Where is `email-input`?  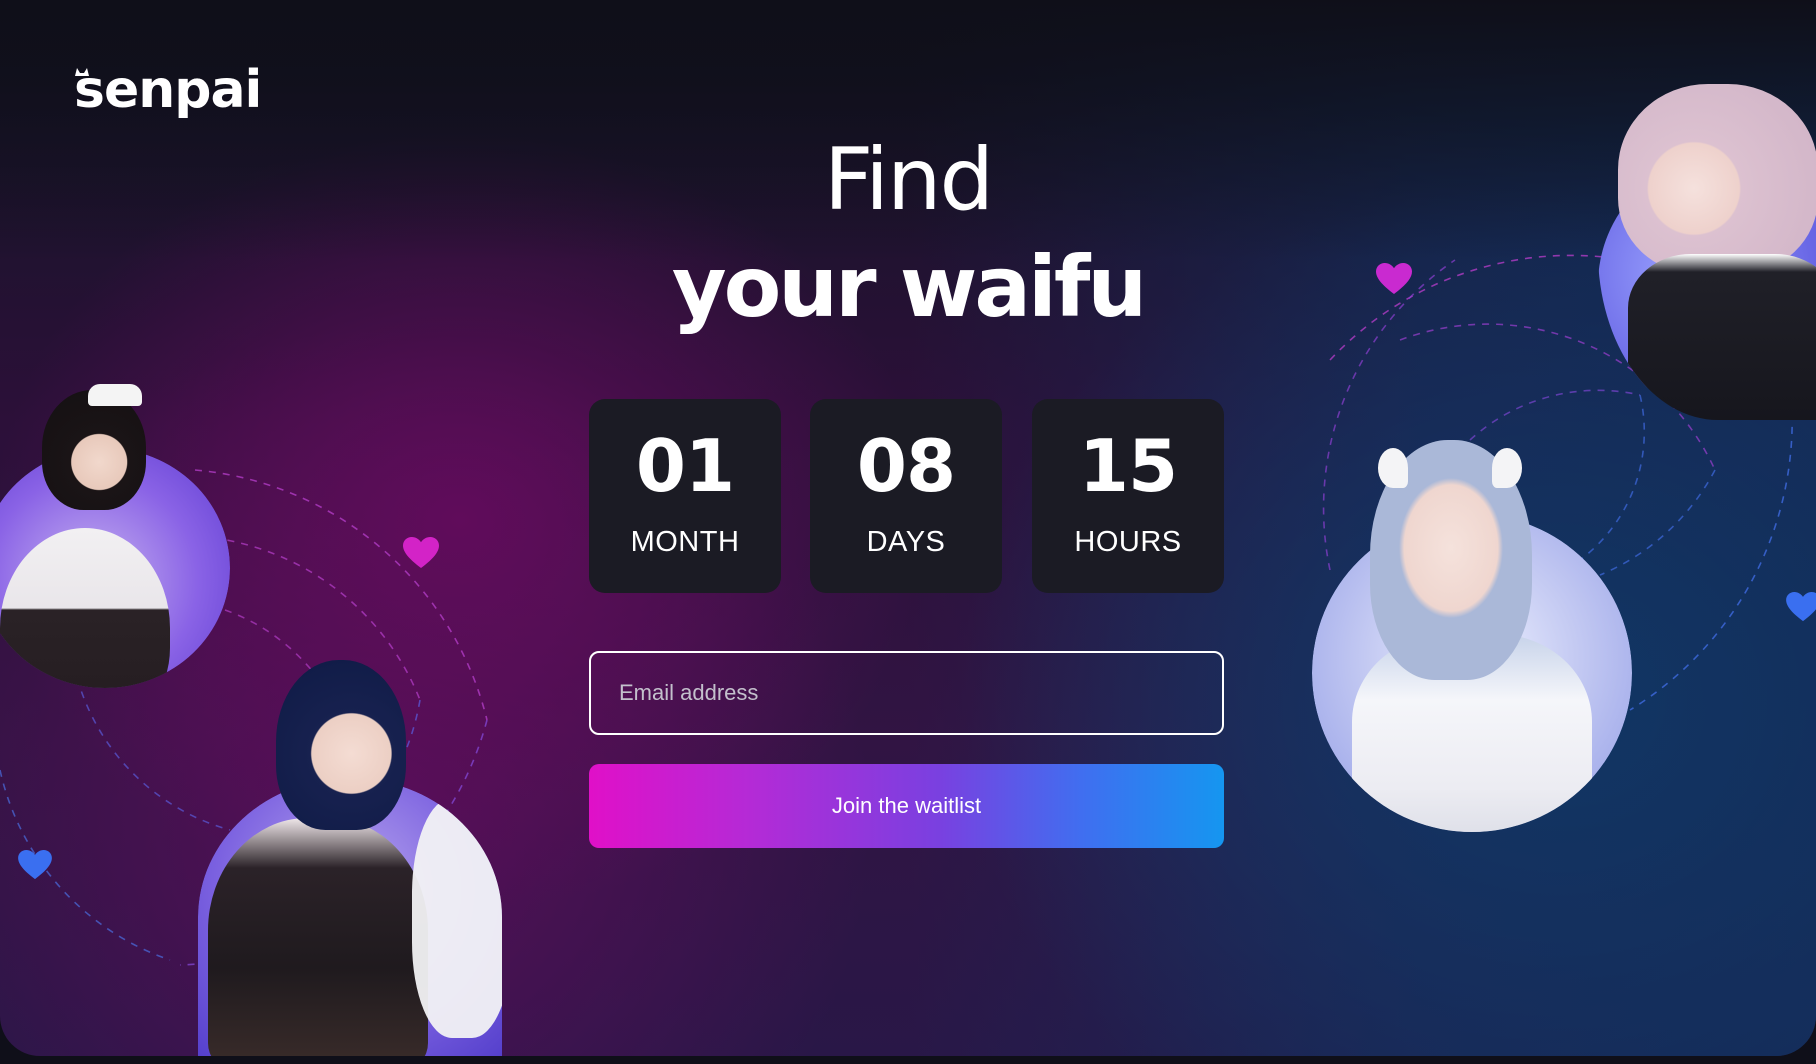
email-input is located at coordinates (906, 693).